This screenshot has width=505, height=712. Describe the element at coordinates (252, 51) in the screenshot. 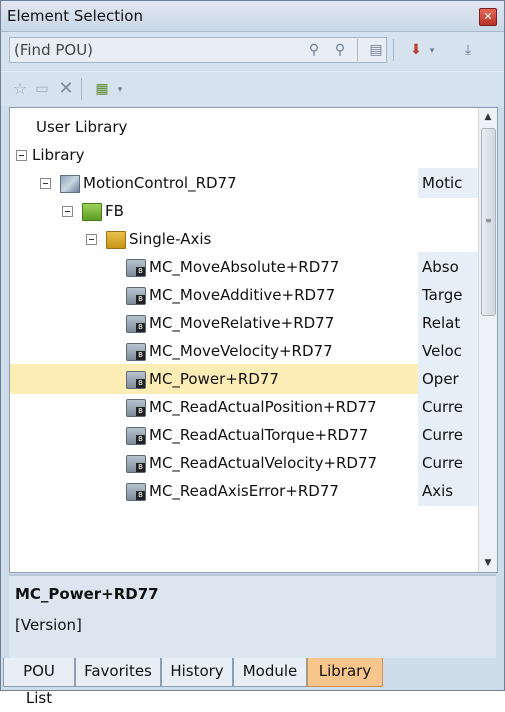

I see `find-toolbar: (Find POU) ⚲ ⚲ ▤ ⬇ ▾ ⤓` at that location.